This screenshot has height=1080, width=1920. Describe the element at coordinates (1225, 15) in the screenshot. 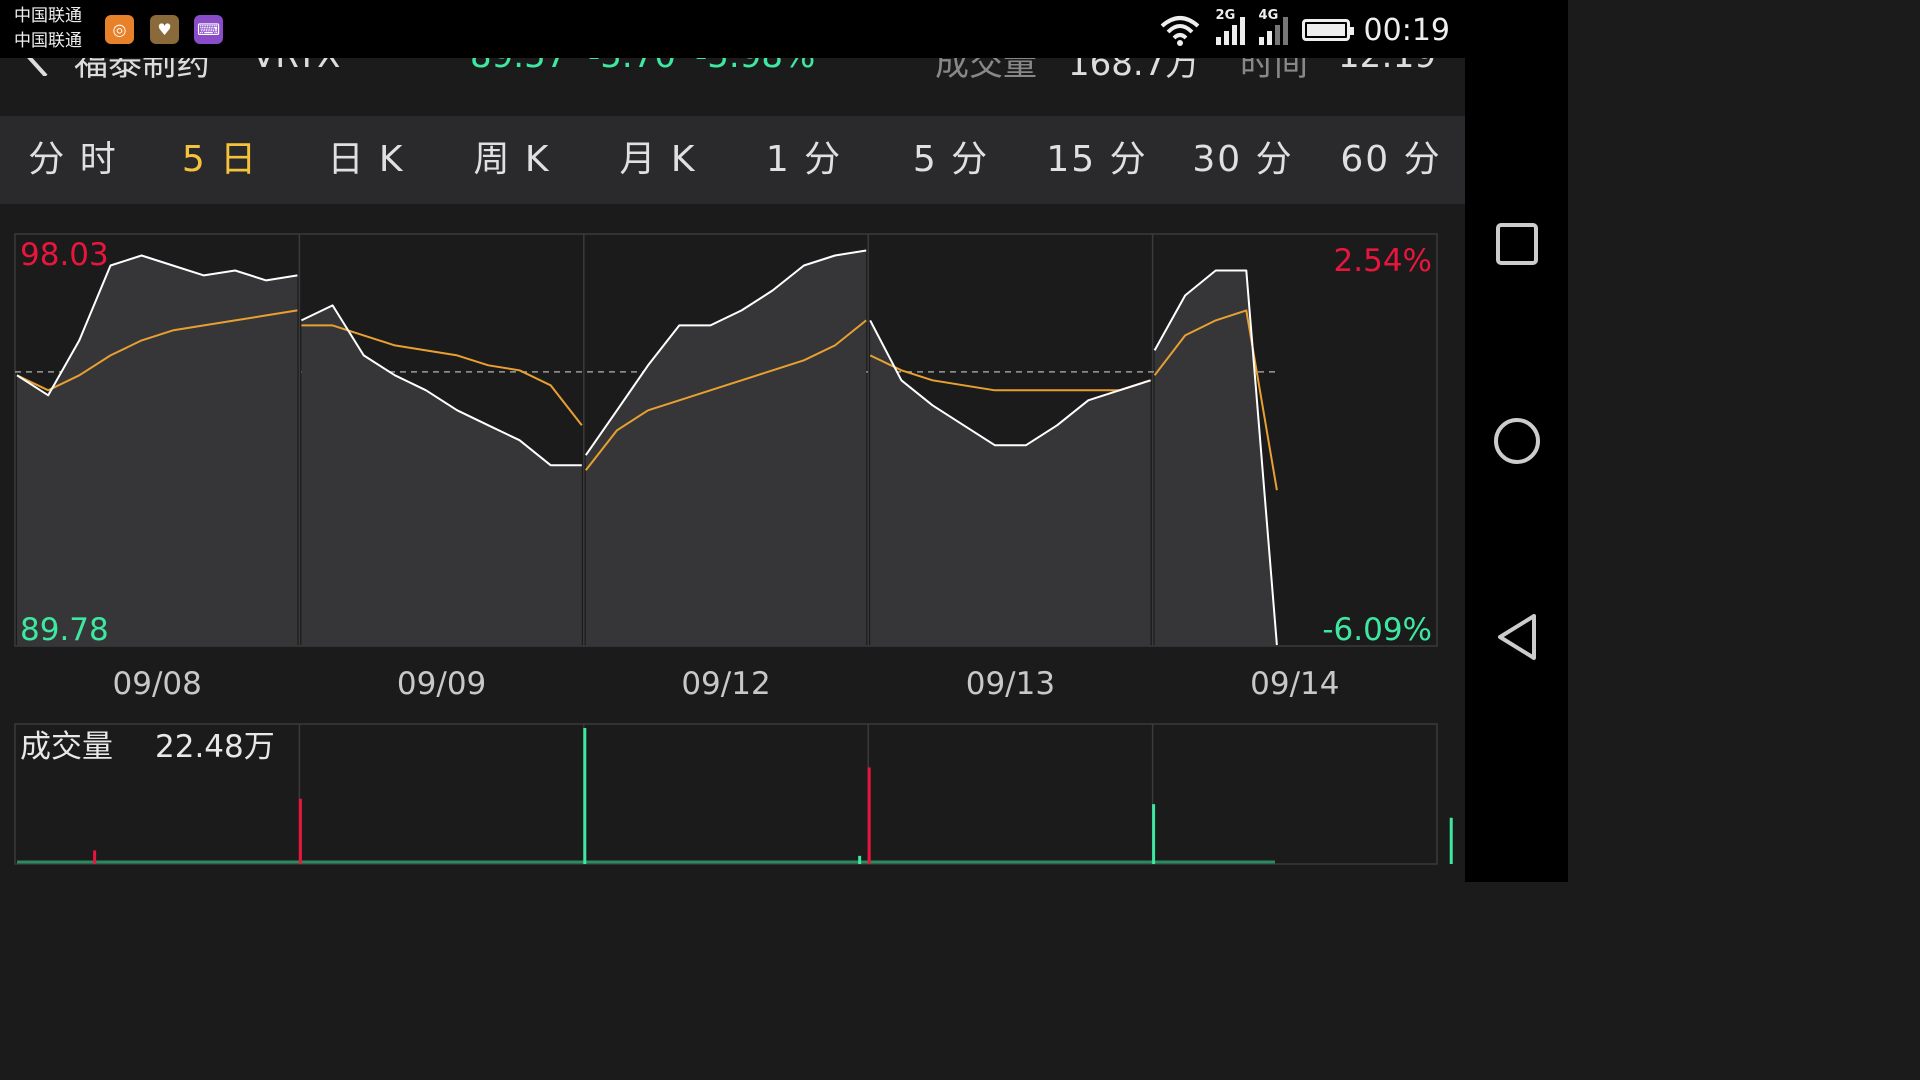

I see `net-2g-label: 2G` at that location.